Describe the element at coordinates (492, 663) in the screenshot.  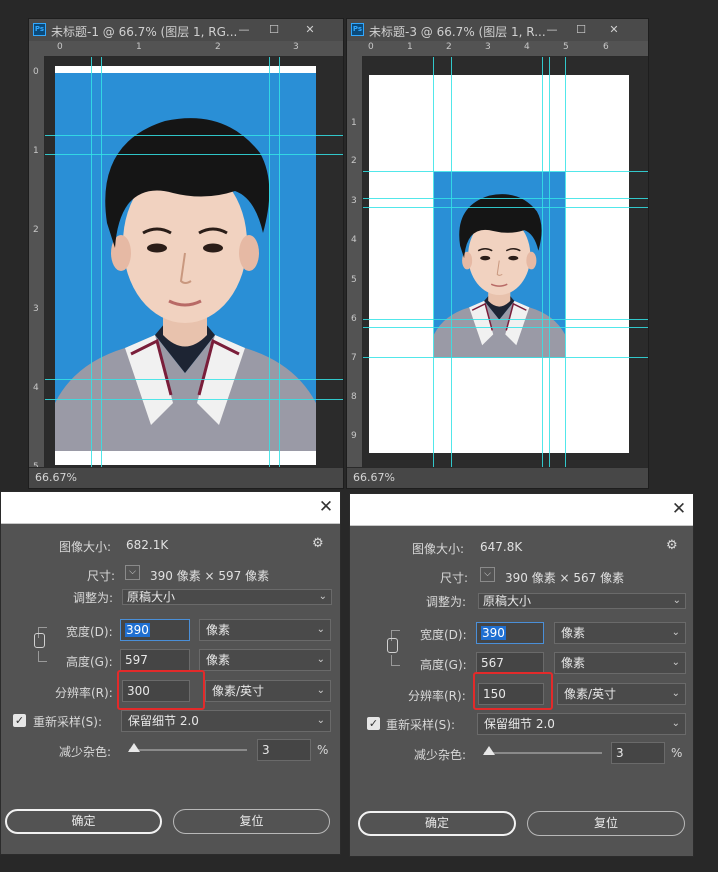
I see `height-value: 567` at that location.